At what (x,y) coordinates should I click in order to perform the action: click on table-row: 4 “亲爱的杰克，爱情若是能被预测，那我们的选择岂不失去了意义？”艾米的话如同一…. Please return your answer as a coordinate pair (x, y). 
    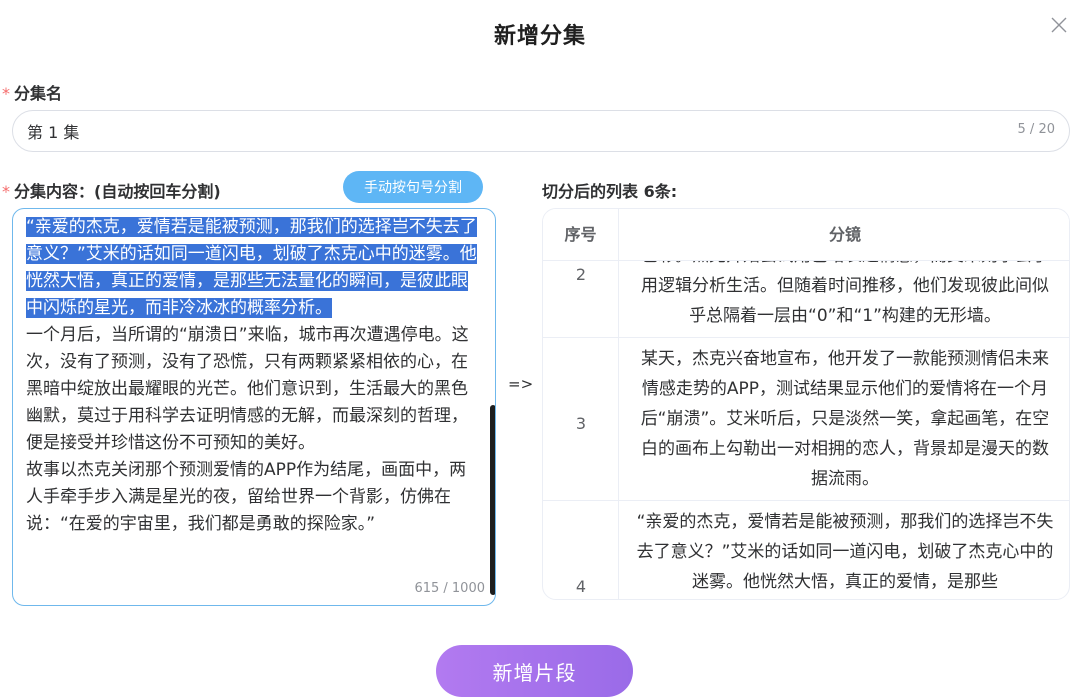
    Looking at the image, I should click on (806, 550).